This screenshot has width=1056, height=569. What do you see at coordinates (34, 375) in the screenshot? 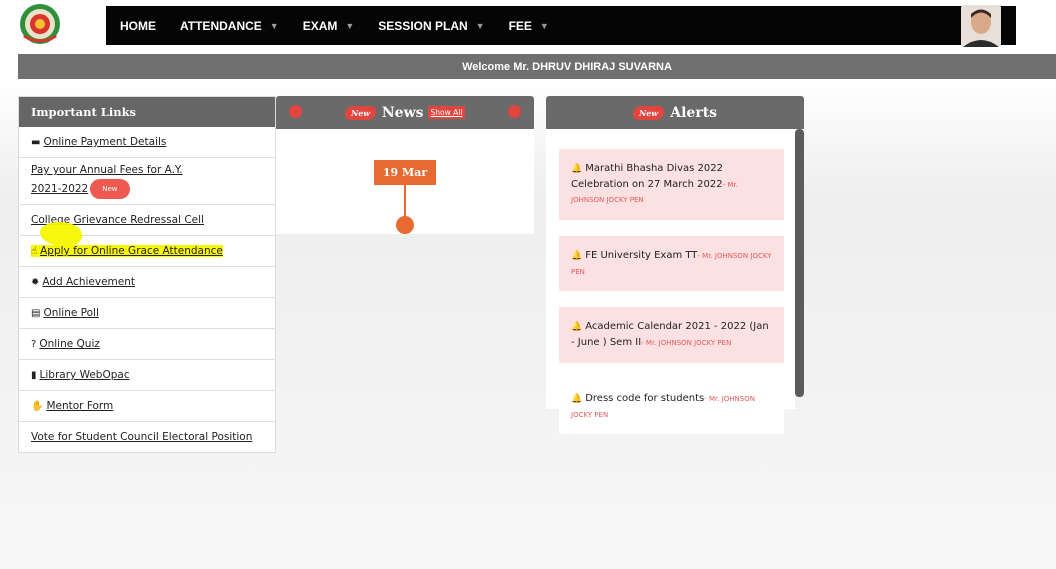
I see `book-icon: ▮` at bounding box center [34, 375].